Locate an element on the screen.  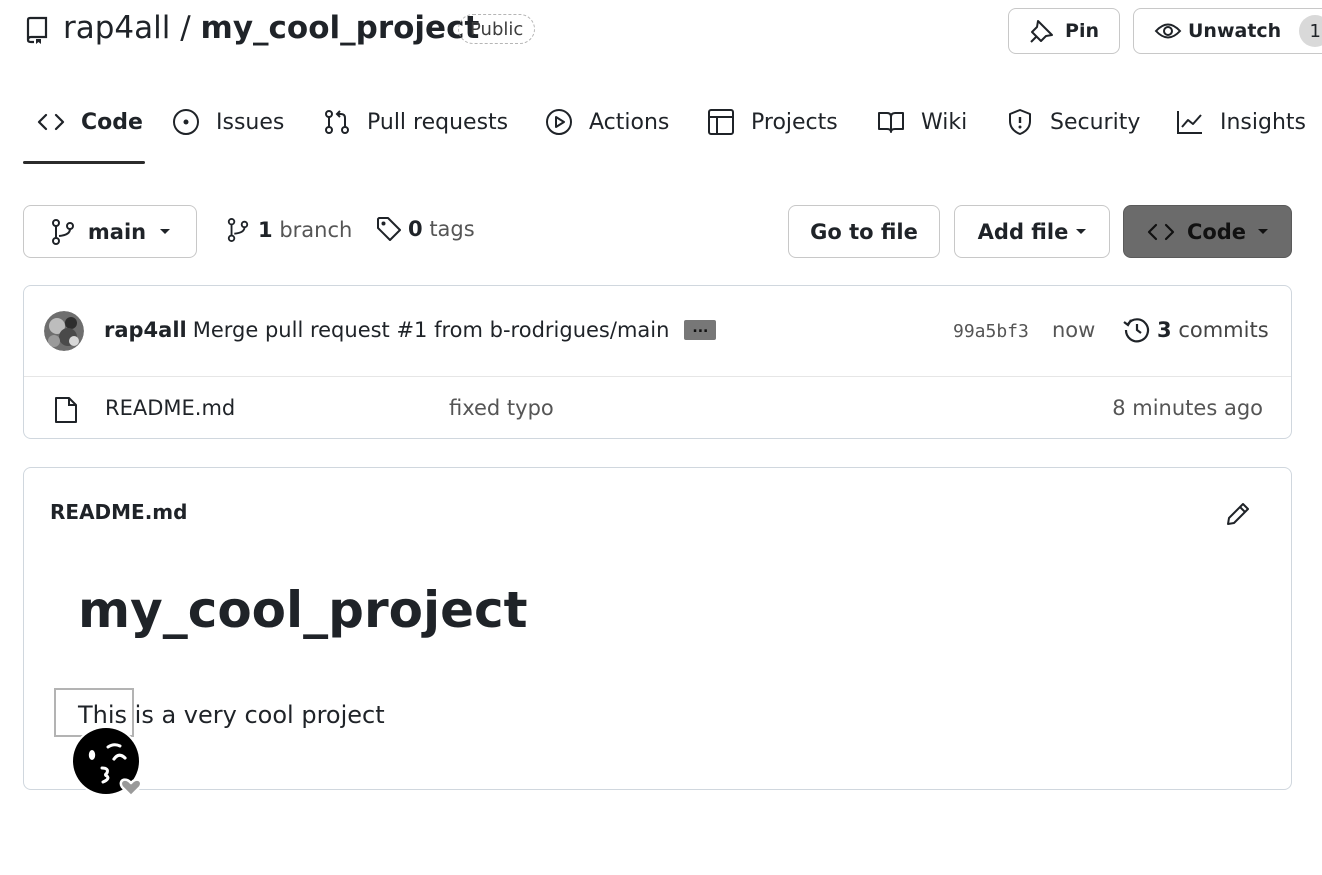
tab-wiki: Wiki is located at coordinates (922, 122).